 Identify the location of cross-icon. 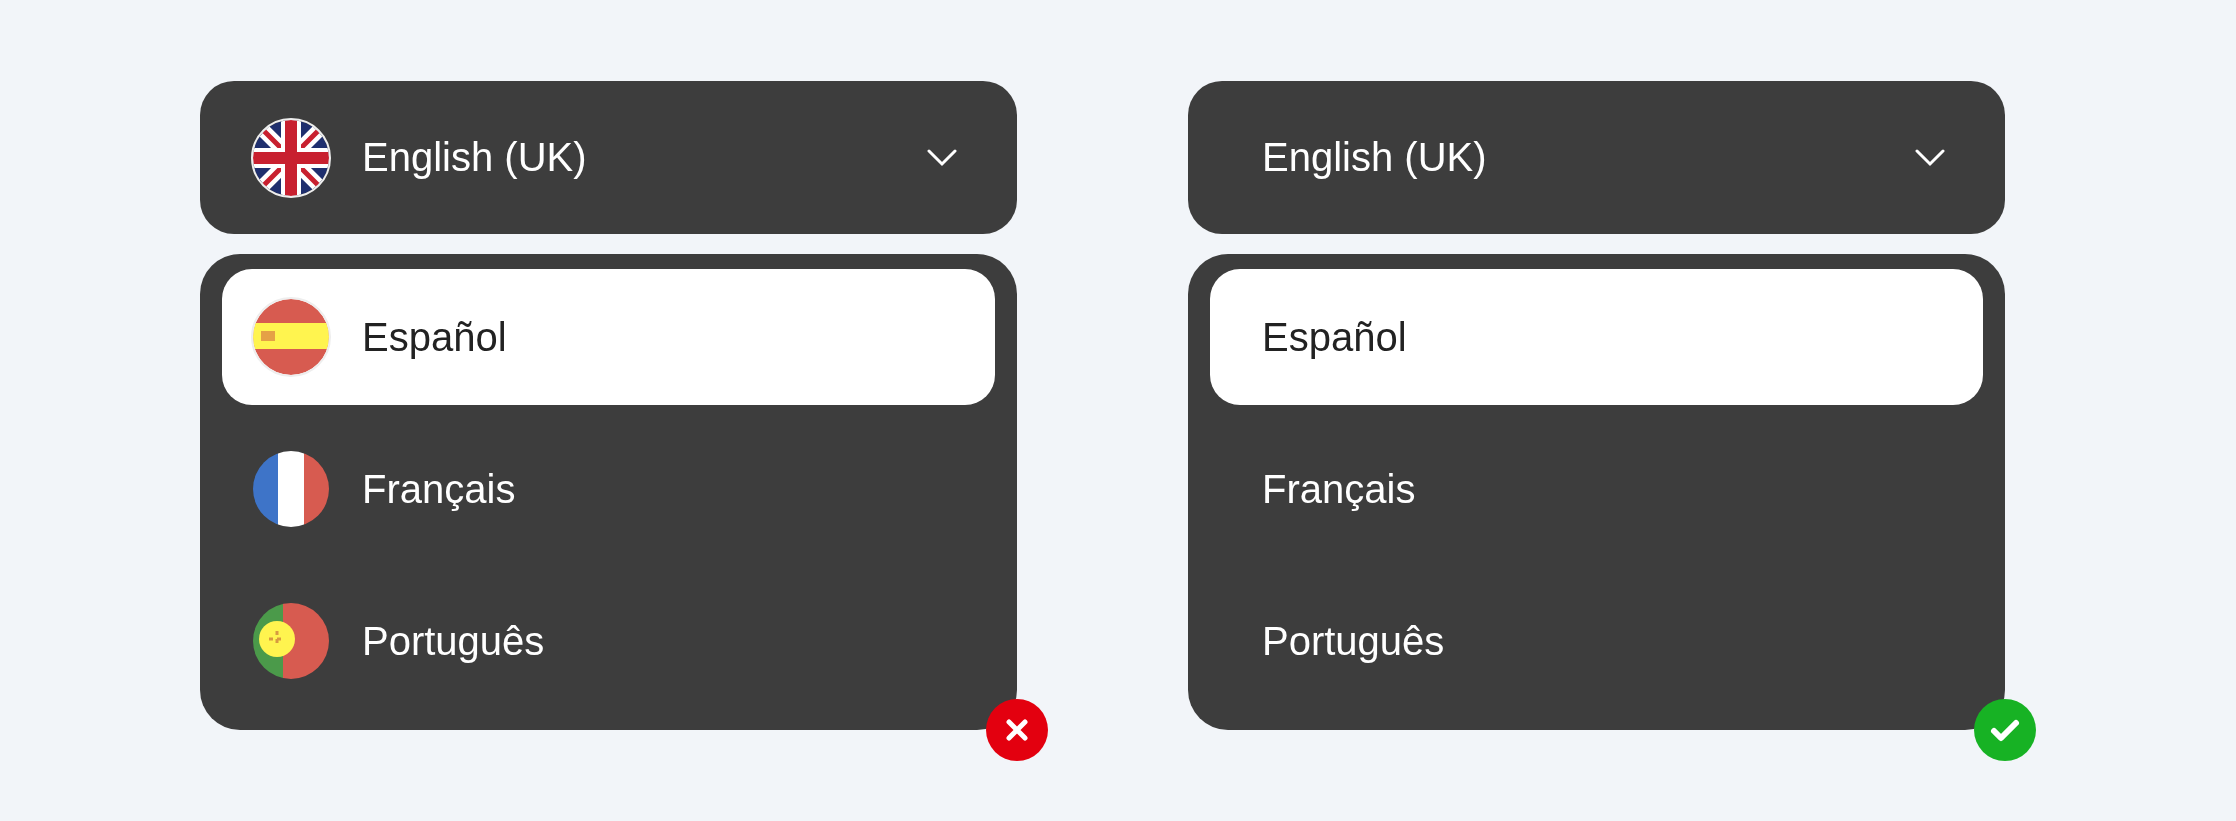
(1017, 730).